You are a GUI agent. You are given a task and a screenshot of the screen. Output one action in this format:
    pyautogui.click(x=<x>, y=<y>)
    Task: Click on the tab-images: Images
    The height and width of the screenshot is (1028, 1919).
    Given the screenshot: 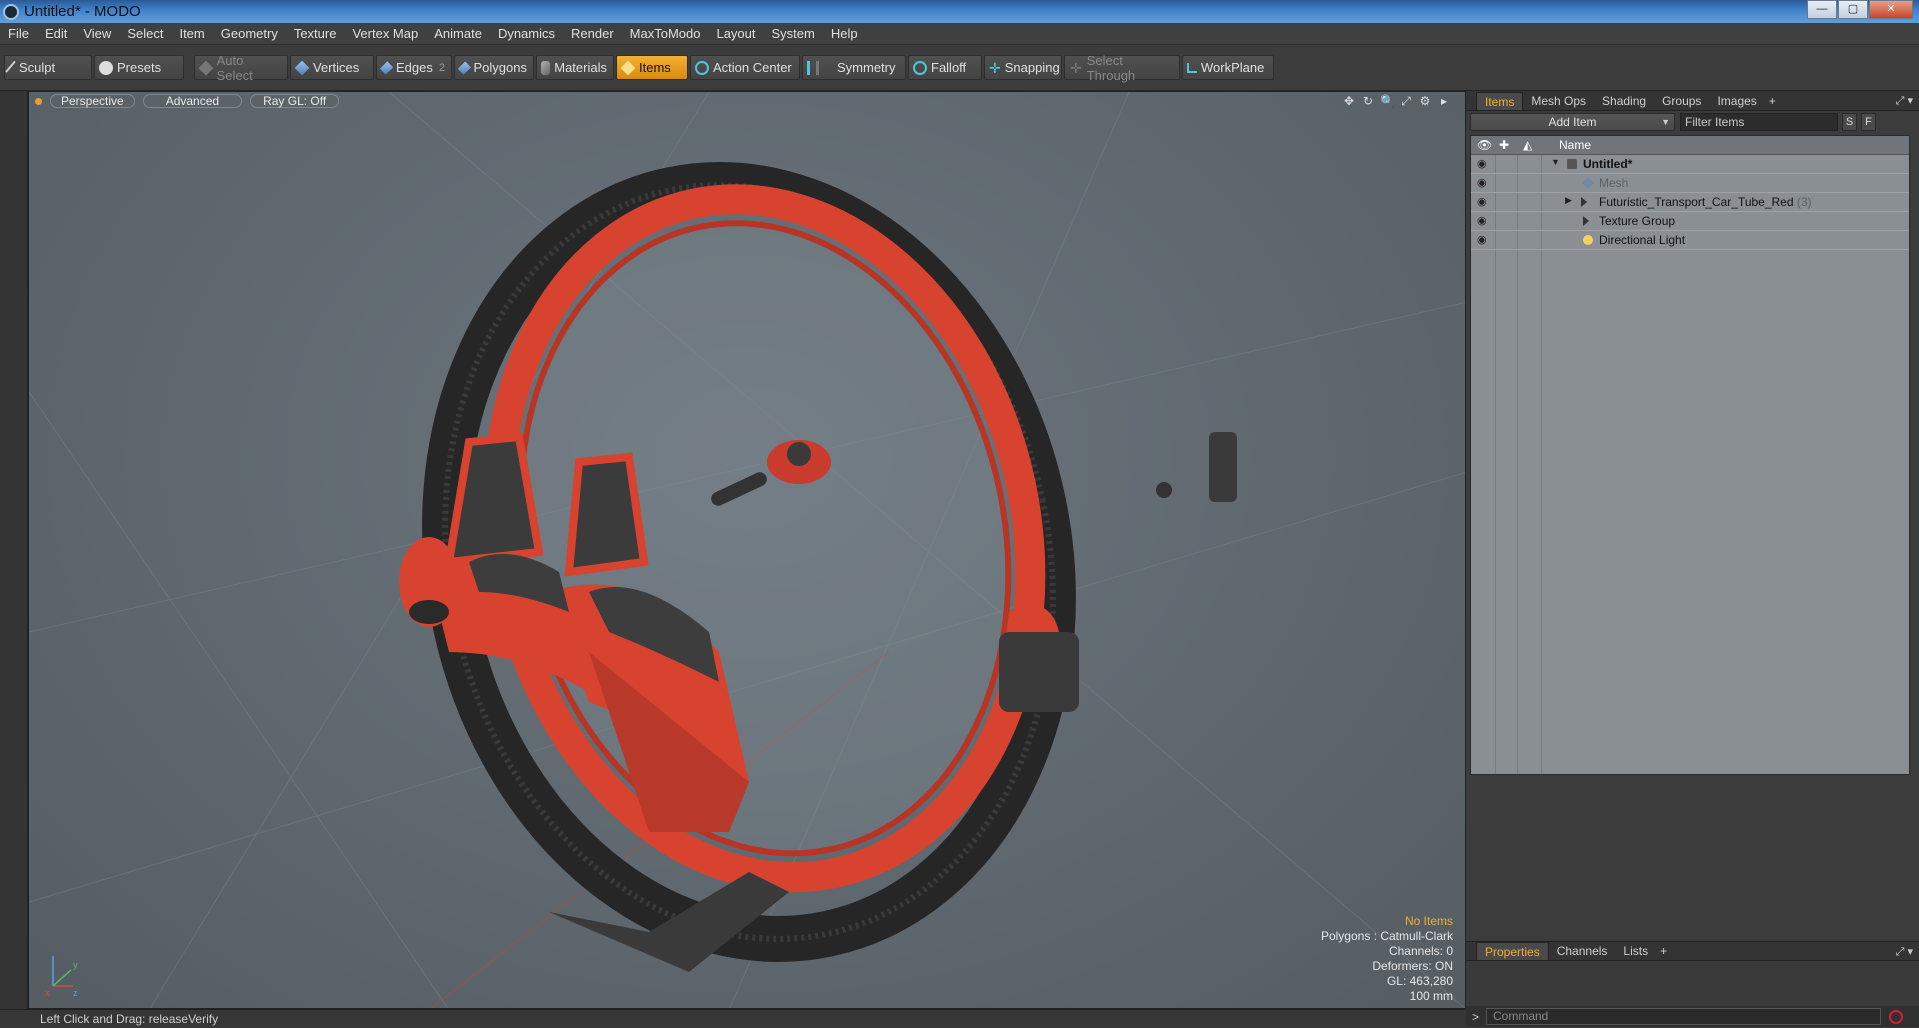 What is the action you would take?
    pyautogui.click(x=1736, y=101)
    